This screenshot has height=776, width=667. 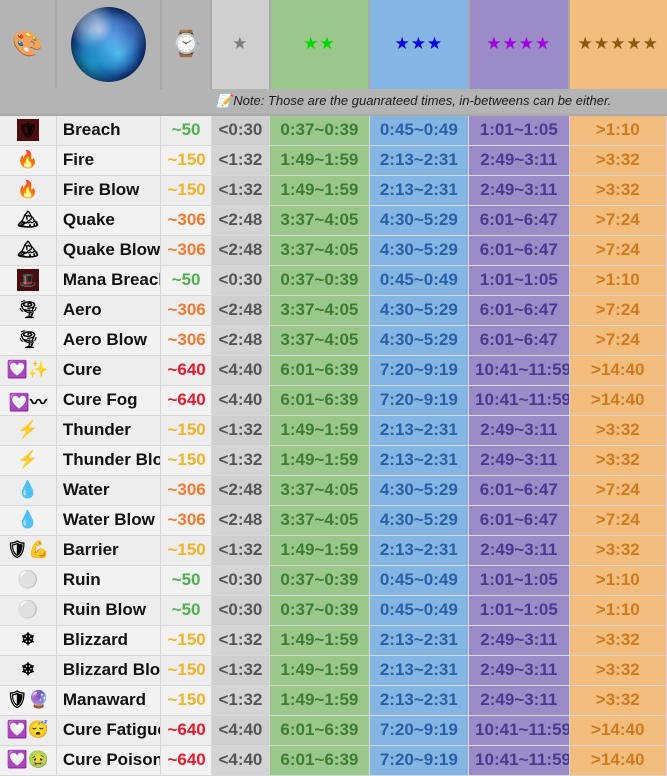 I want to click on row-icon-cell: 🌪, so click(x=28, y=310).